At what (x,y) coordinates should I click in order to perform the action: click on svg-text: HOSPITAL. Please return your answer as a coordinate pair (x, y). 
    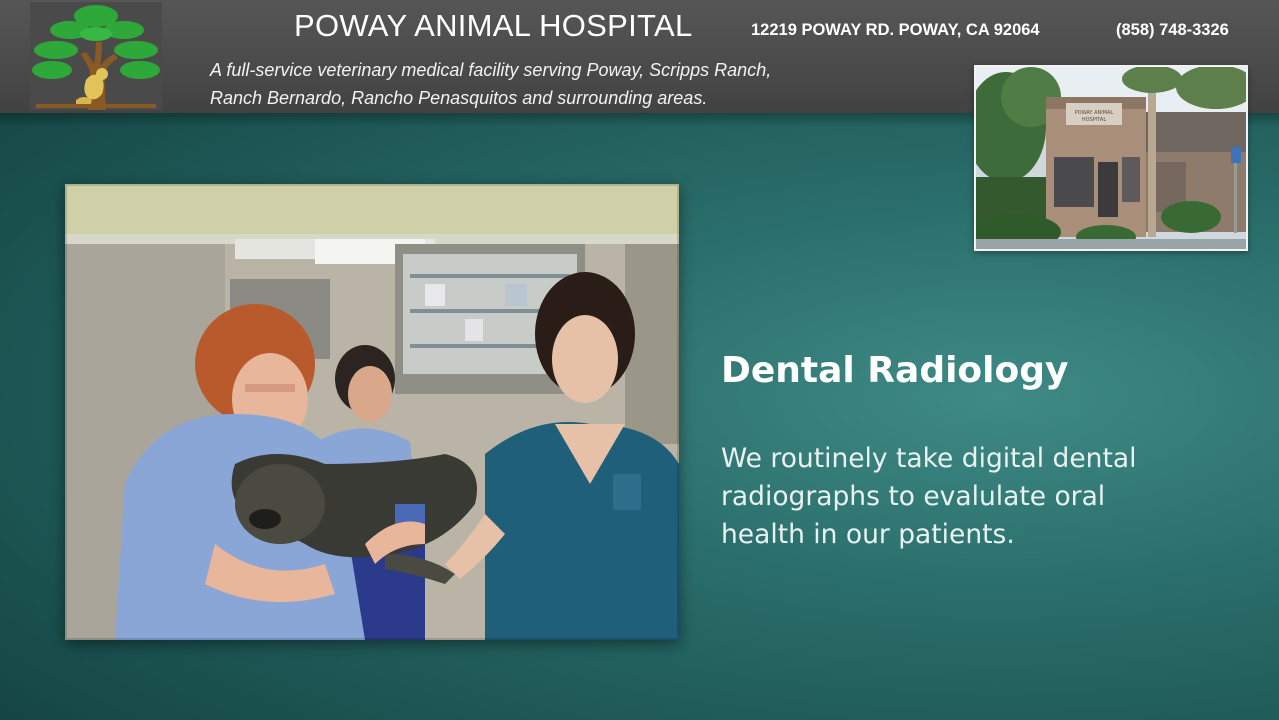
    Looking at the image, I should click on (1094, 120).